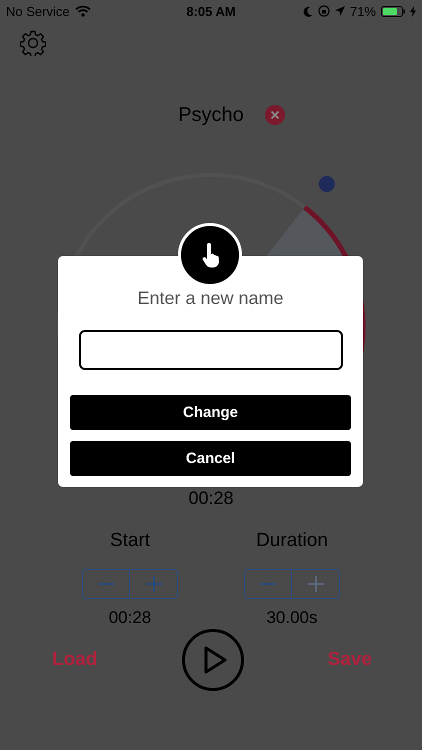 The height and width of the screenshot is (750, 422). Describe the element at coordinates (211, 350) in the screenshot. I see `name-field` at that location.